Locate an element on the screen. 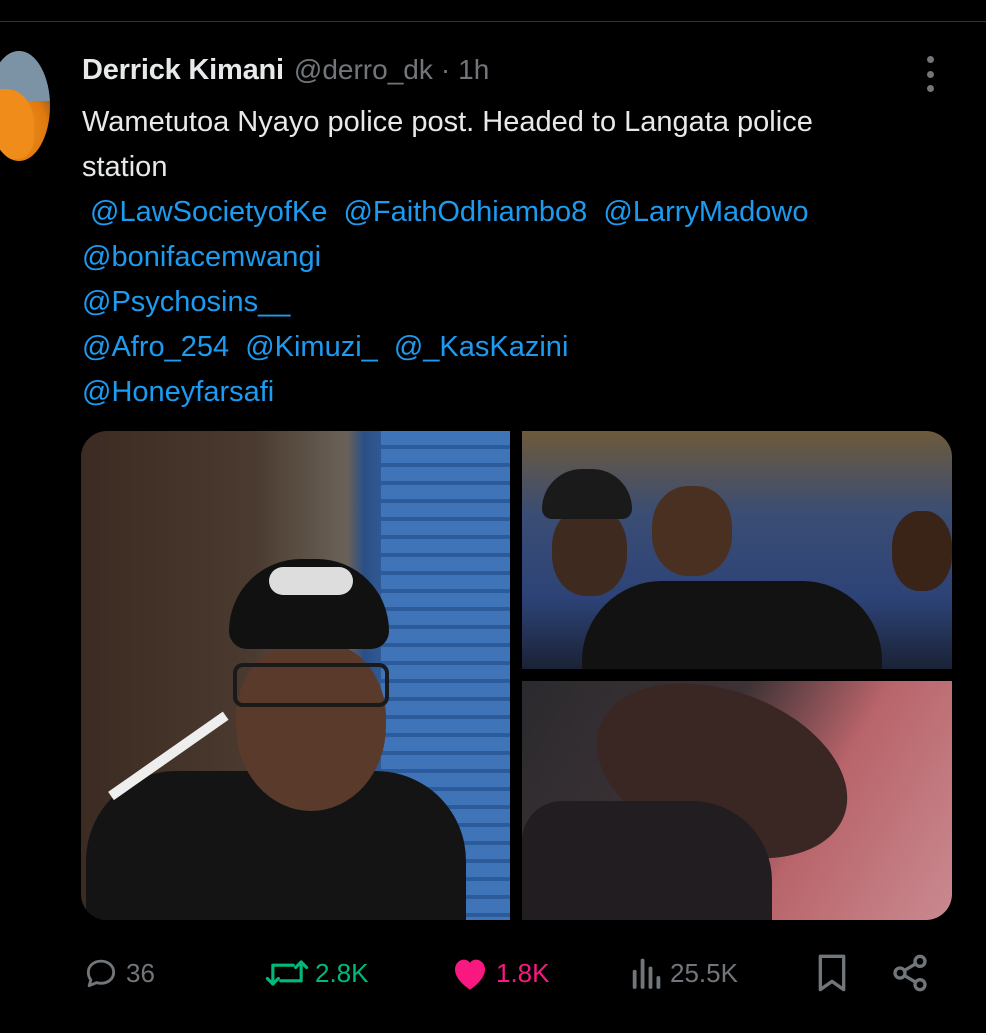  glasses is located at coordinates (311, 685).